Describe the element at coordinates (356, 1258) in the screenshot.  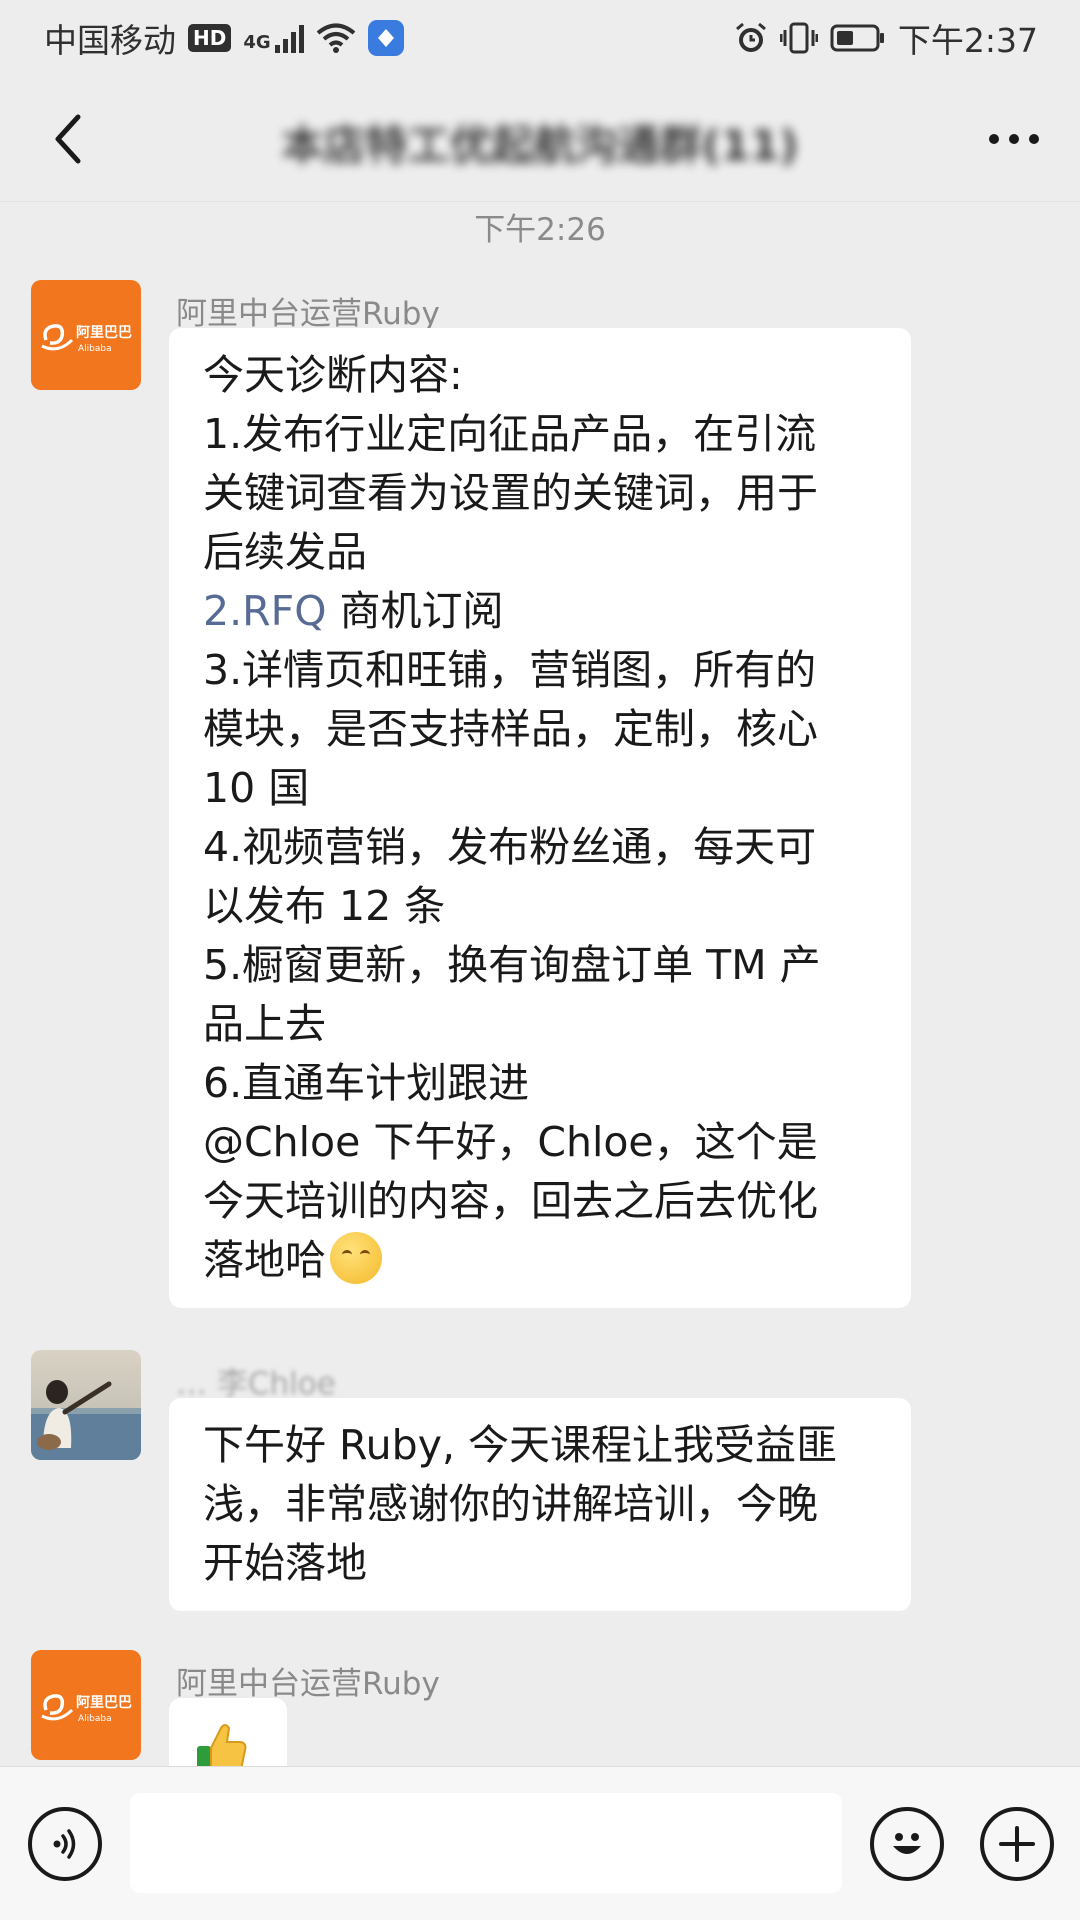
I see `smile-emoji-icon` at that location.